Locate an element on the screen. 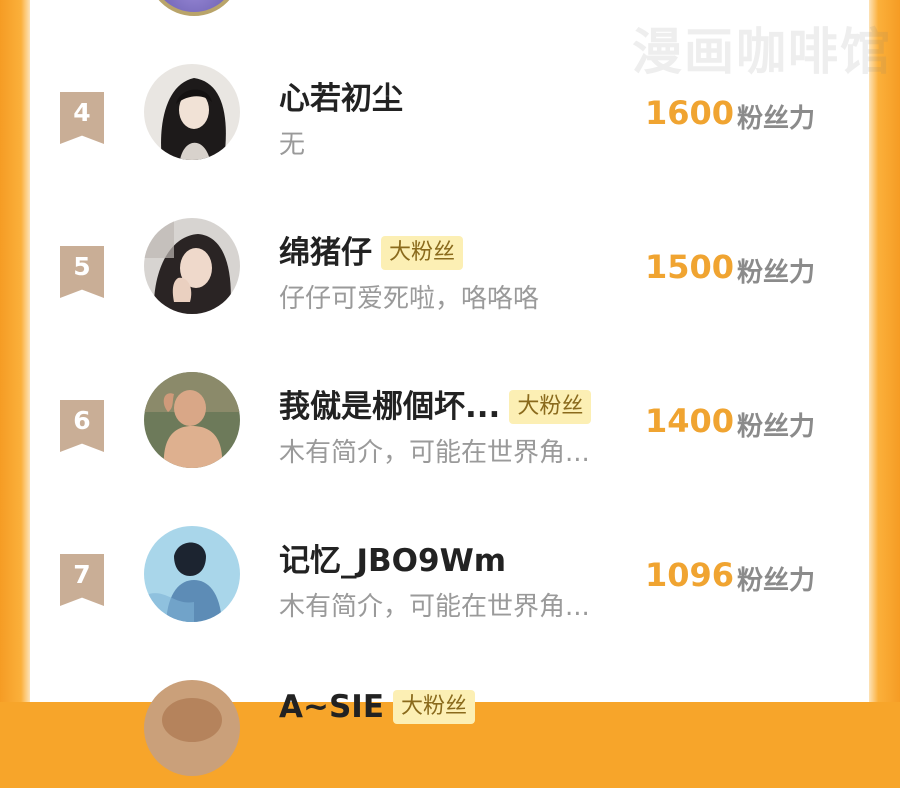 This screenshot has width=900, height=788. rank-badge: 4 is located at coordinates (82, 118).